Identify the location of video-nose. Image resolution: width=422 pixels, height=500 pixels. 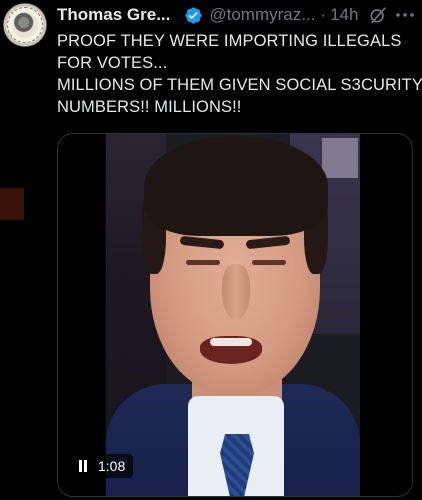
(236, 292).